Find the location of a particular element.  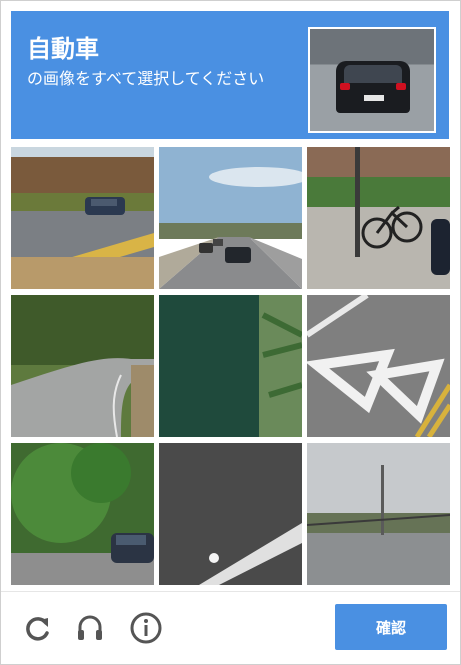

challenge-title: 自動車 is located at coordinates (63, 49).